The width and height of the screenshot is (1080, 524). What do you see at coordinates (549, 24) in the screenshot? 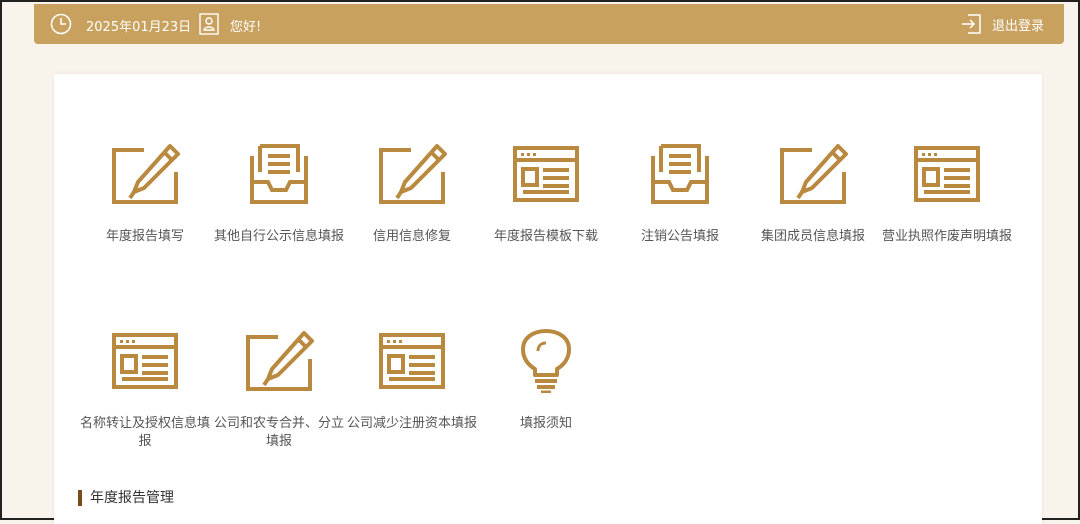
I see `top-bar: 2025年01月23日 您好! 退出登录` at bounding box center [549, 24].